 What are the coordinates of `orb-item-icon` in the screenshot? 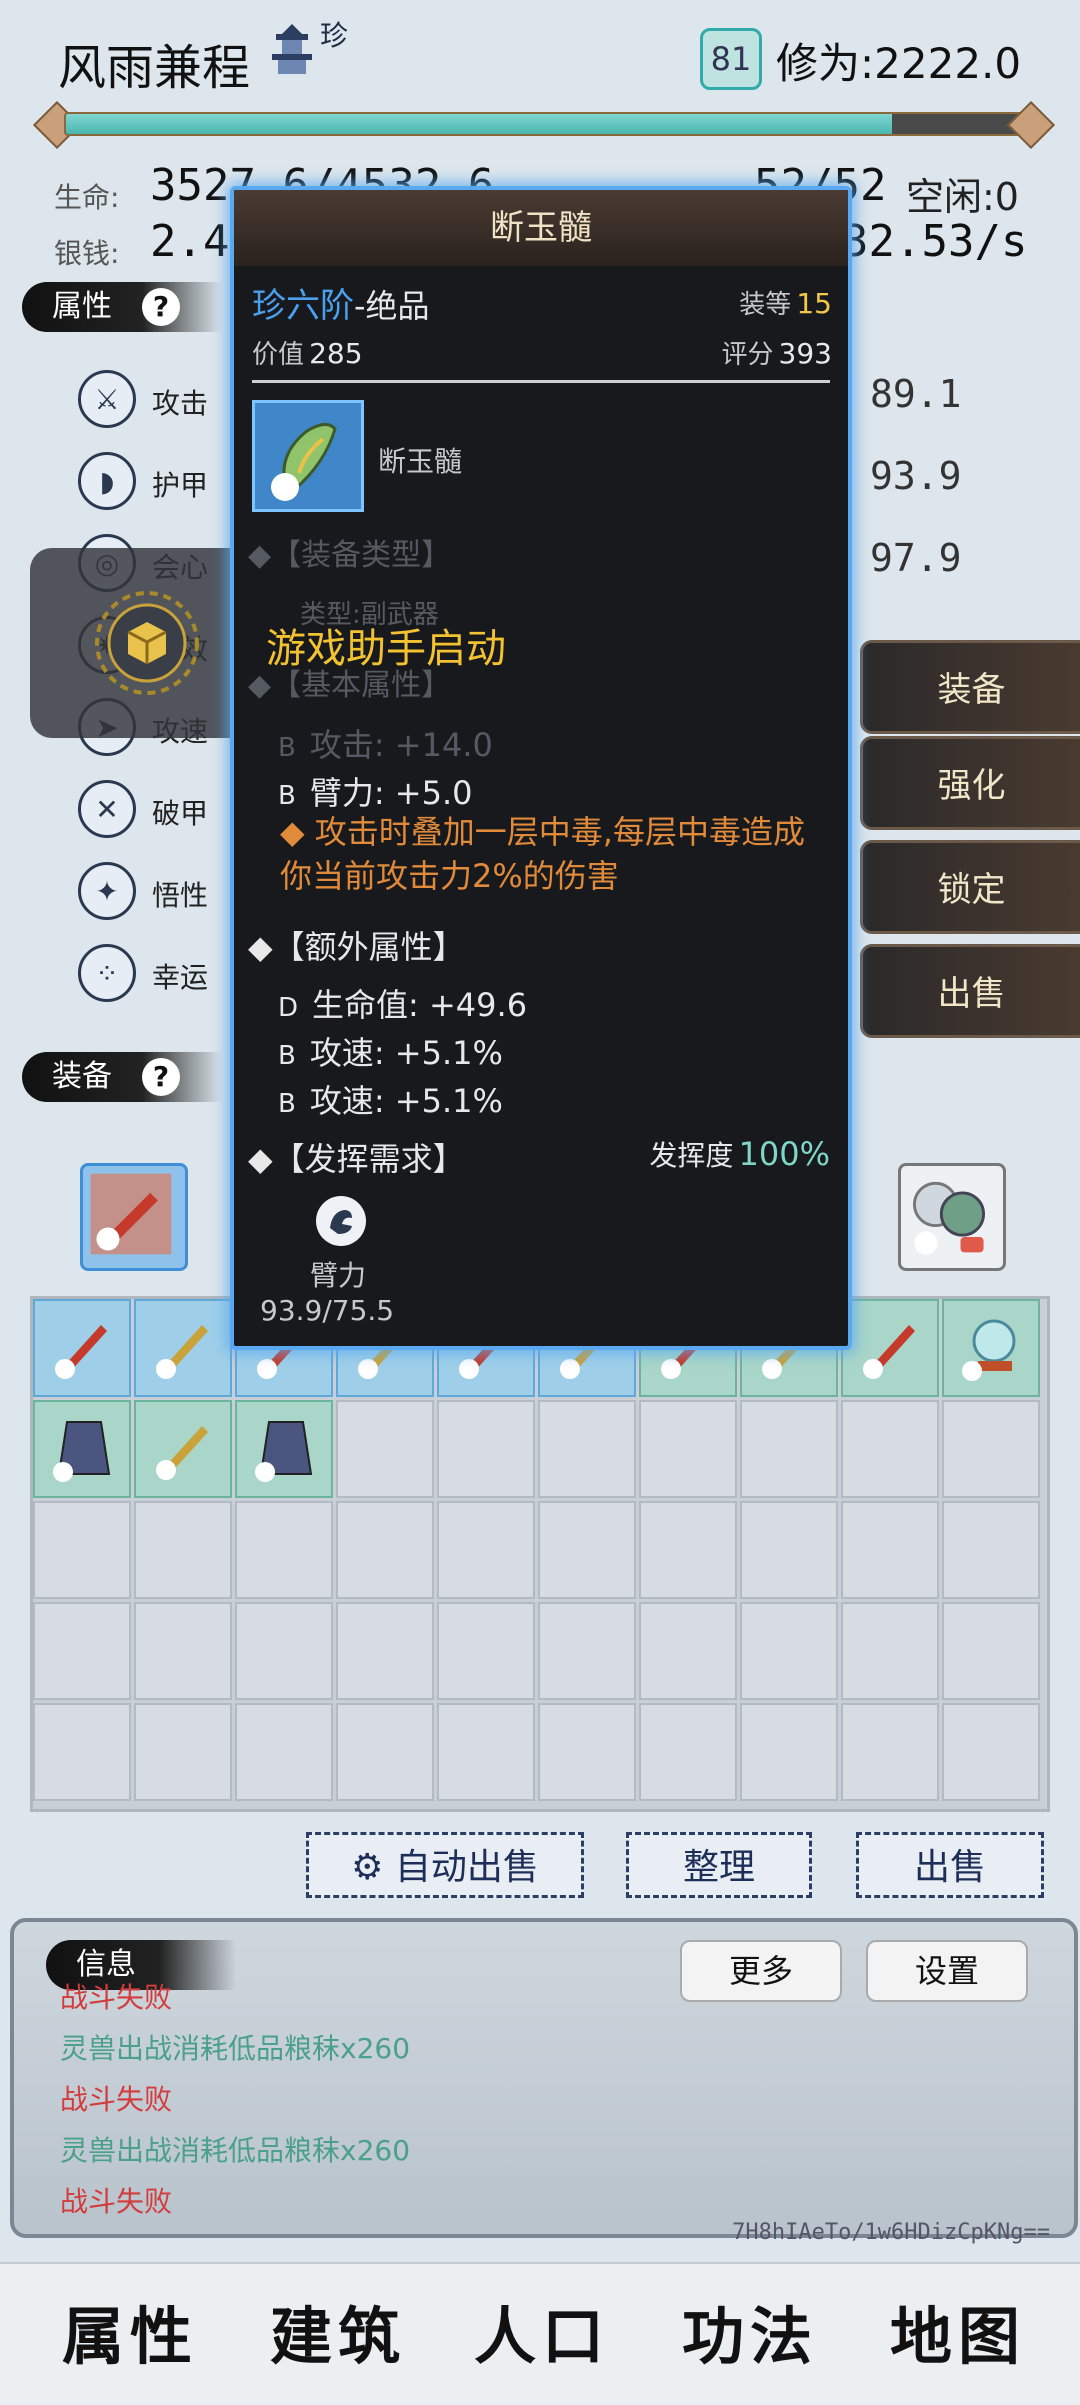 It's located at (989, 1350).